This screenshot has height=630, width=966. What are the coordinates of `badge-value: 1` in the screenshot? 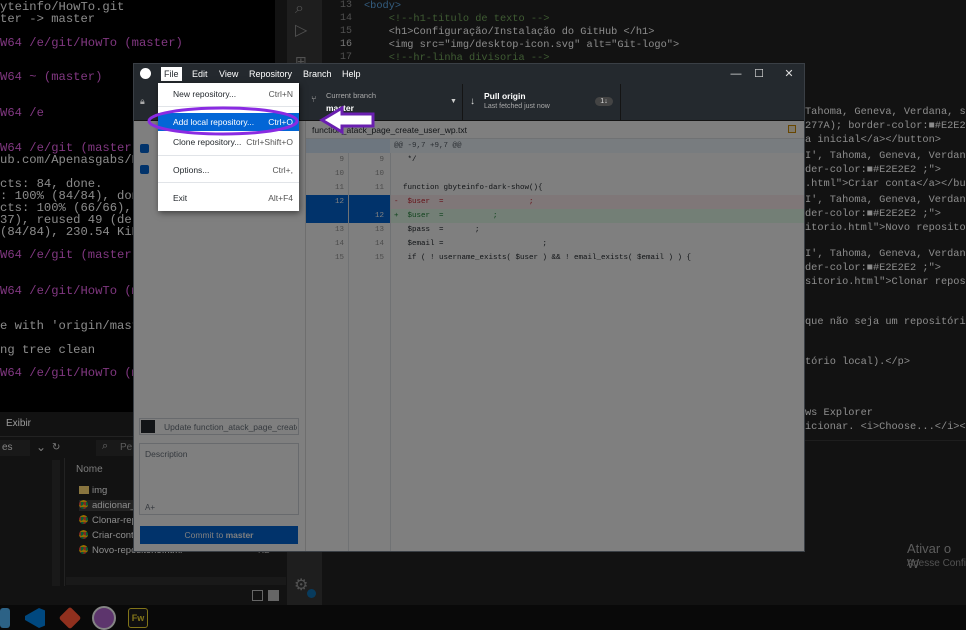 It's located at (602, 101).